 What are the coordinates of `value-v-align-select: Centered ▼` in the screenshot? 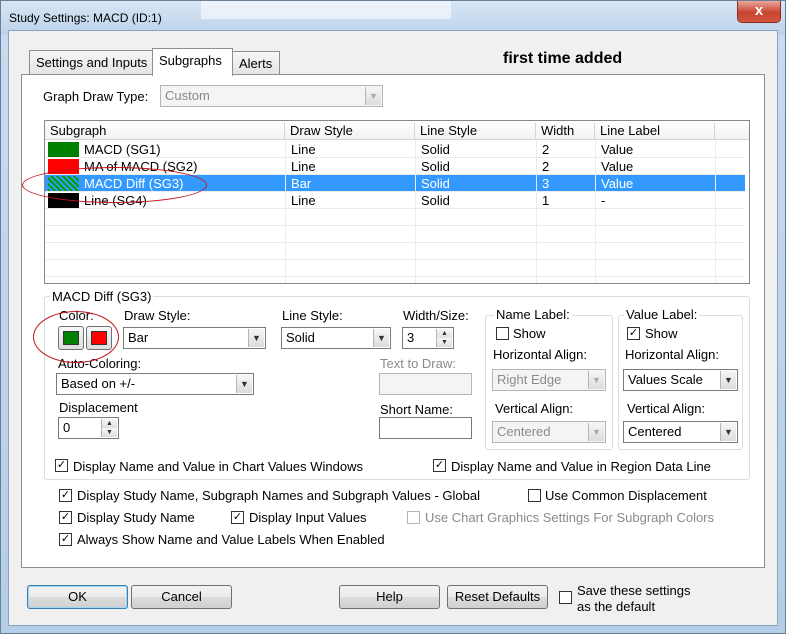 It's located at (680, 432).